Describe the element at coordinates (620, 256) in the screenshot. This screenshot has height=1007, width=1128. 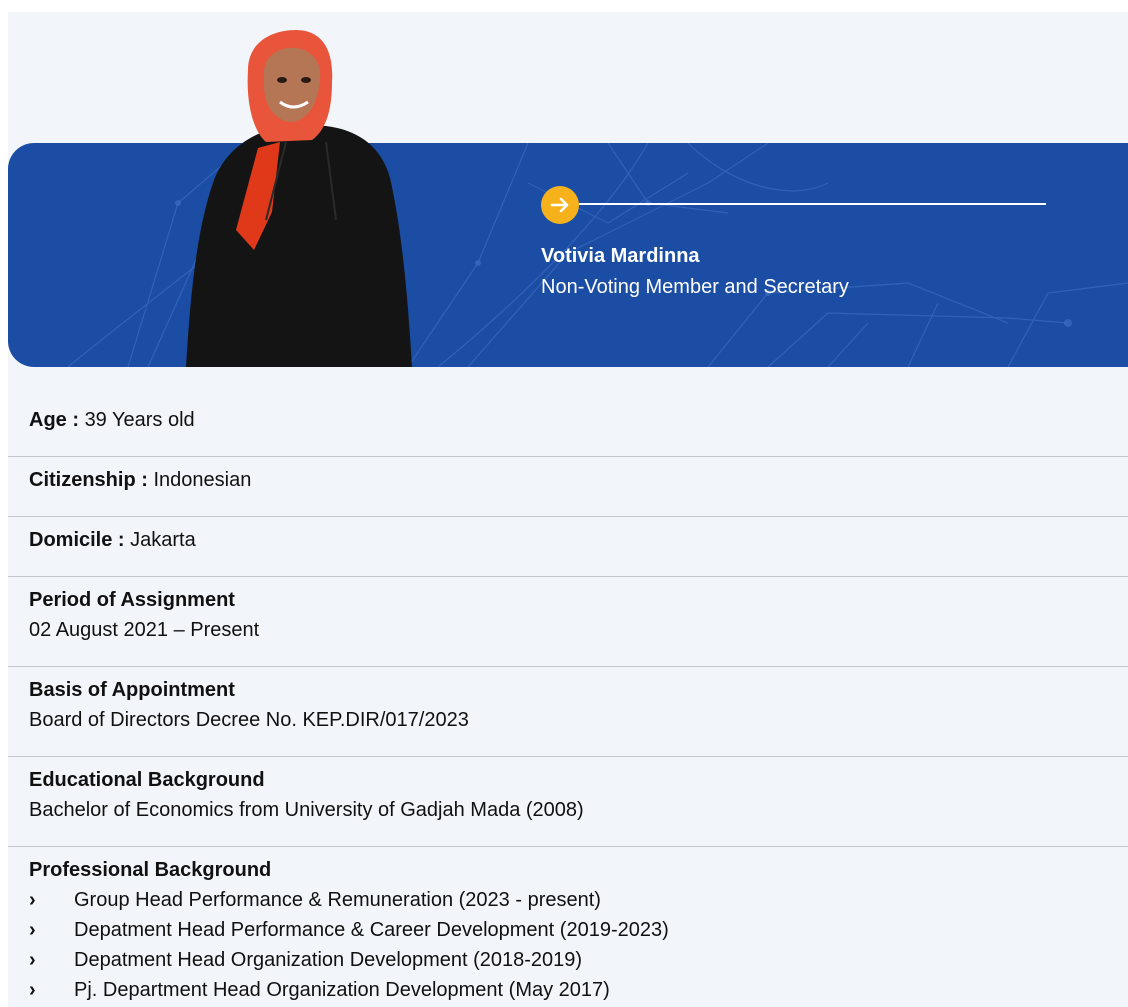
I see `person-name: Votivia Mardinna` at that location.